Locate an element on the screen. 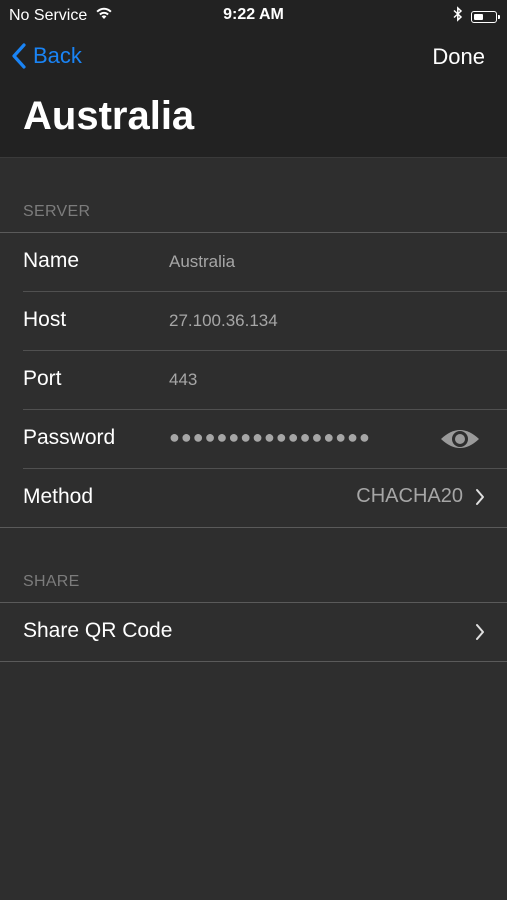  host-row: Host 27.100.36.134 is located at coordinates (265, 321).